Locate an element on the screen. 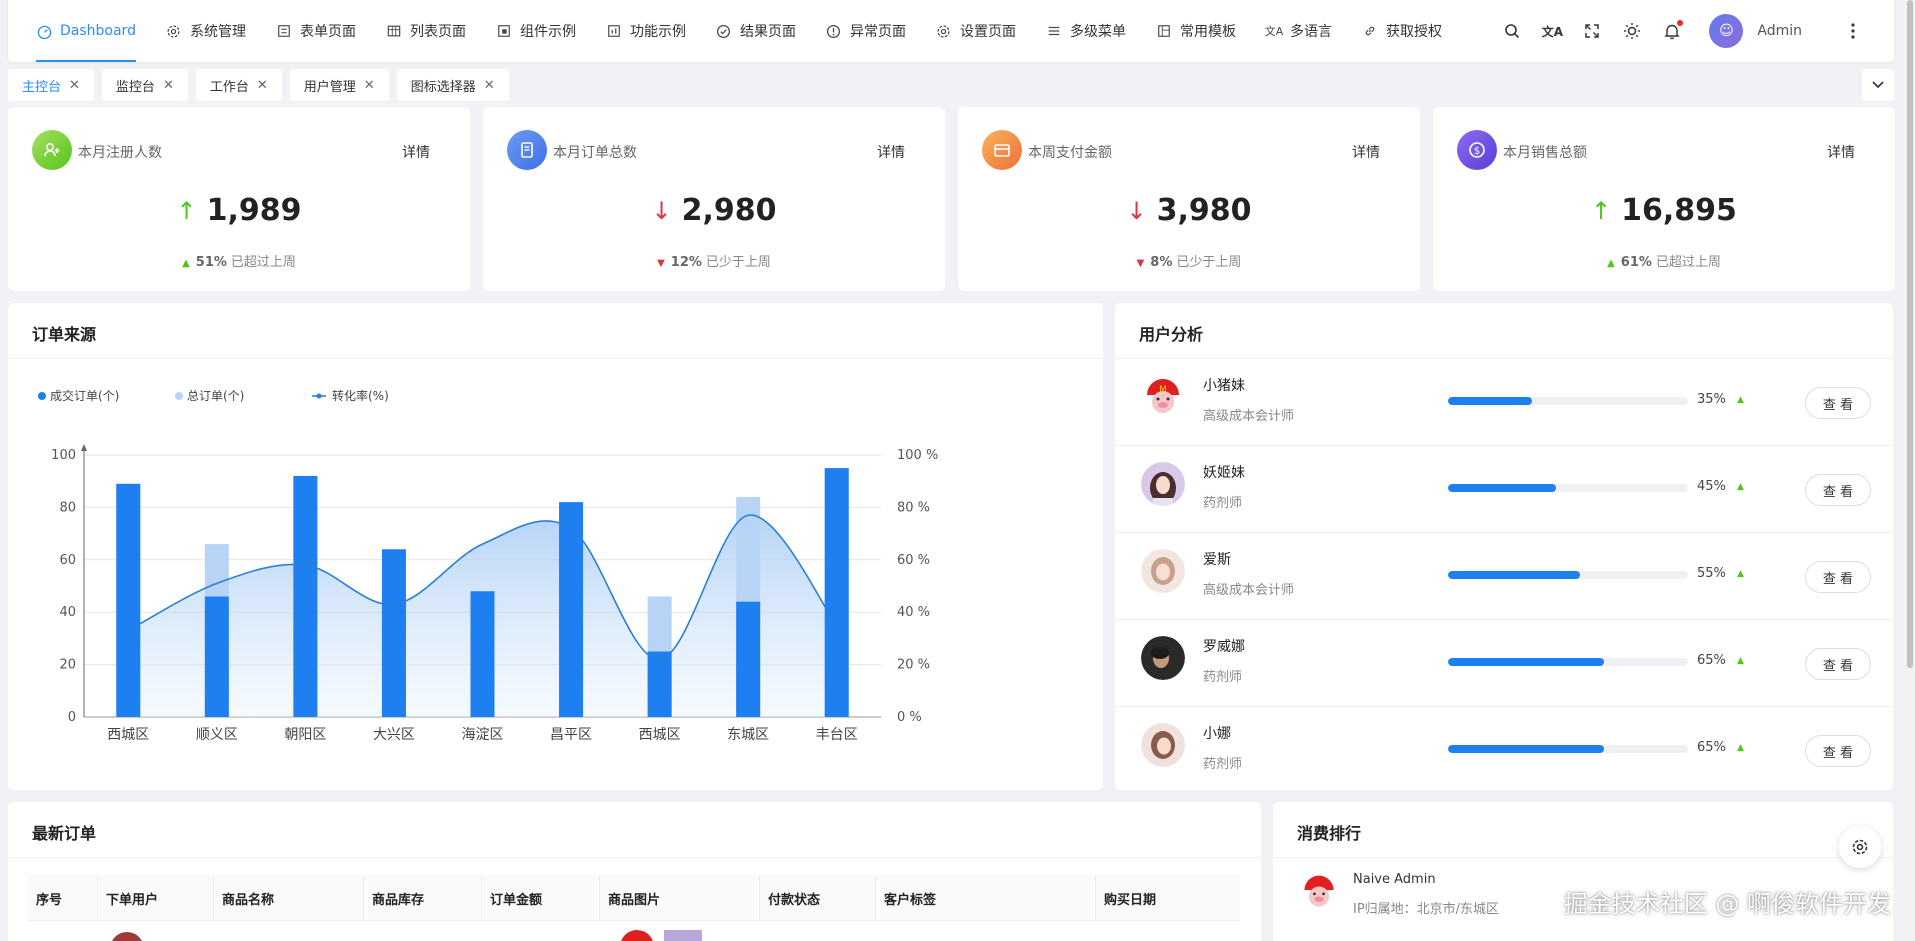 The image size is (1915, 941). scrollbar-thumb is located at coordinates (1910, 334).